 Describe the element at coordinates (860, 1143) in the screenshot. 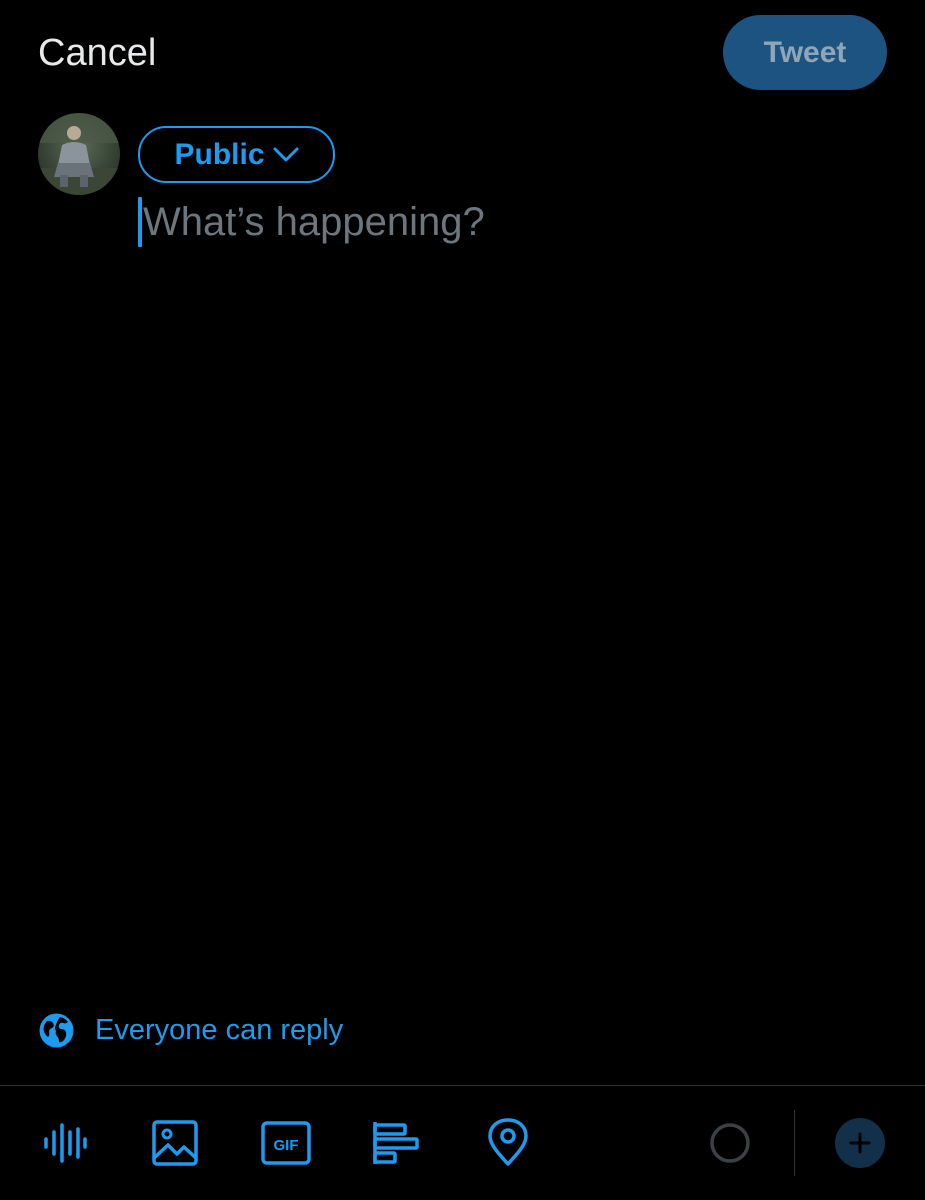

I see `add-thread-icon` at that location.